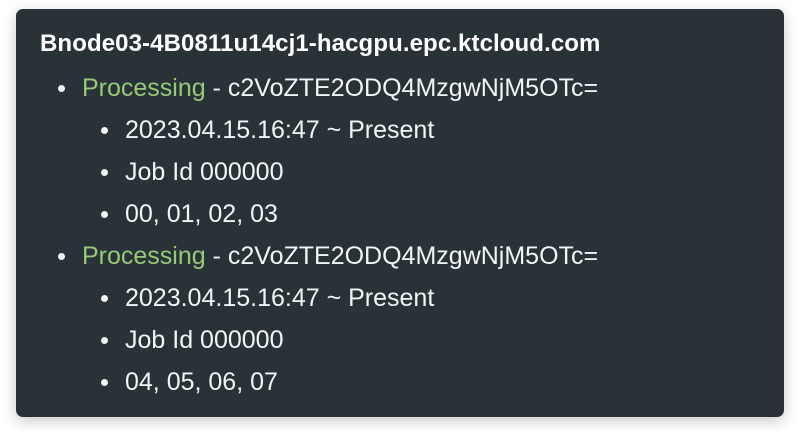 This screenshot has height=442, width=800. Describe the element at coordinates (201, 214) in the screenshot. I see `job-gpus-text: 00, 01, 02, 03` at that location.